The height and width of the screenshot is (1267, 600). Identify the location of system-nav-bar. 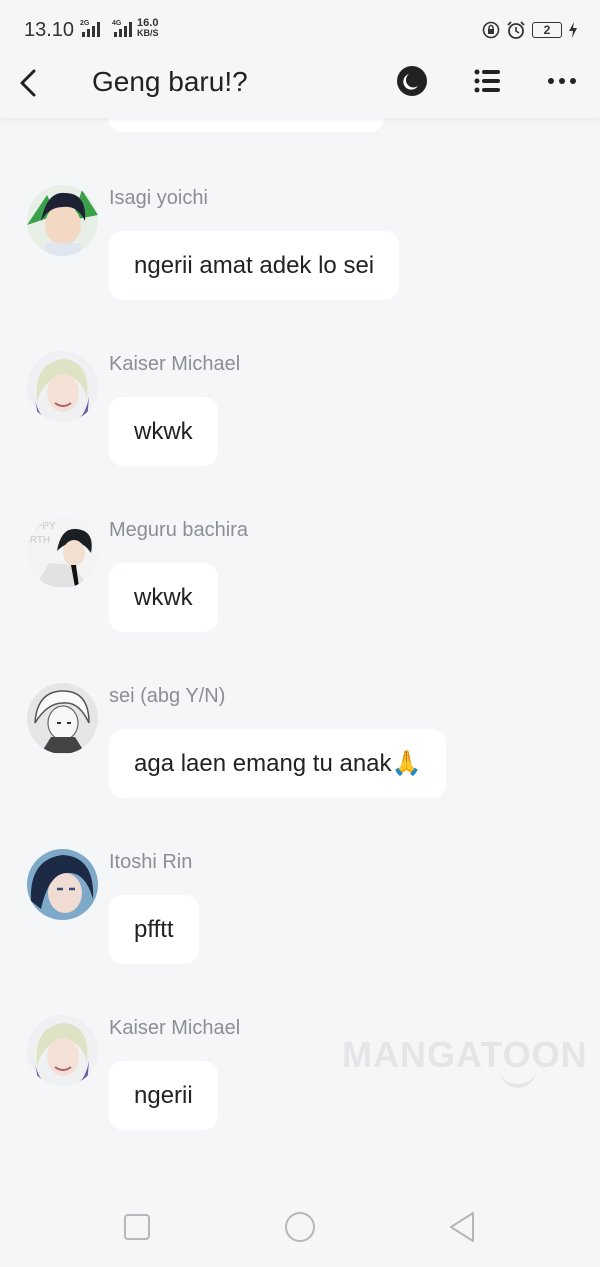
(300, 1227).